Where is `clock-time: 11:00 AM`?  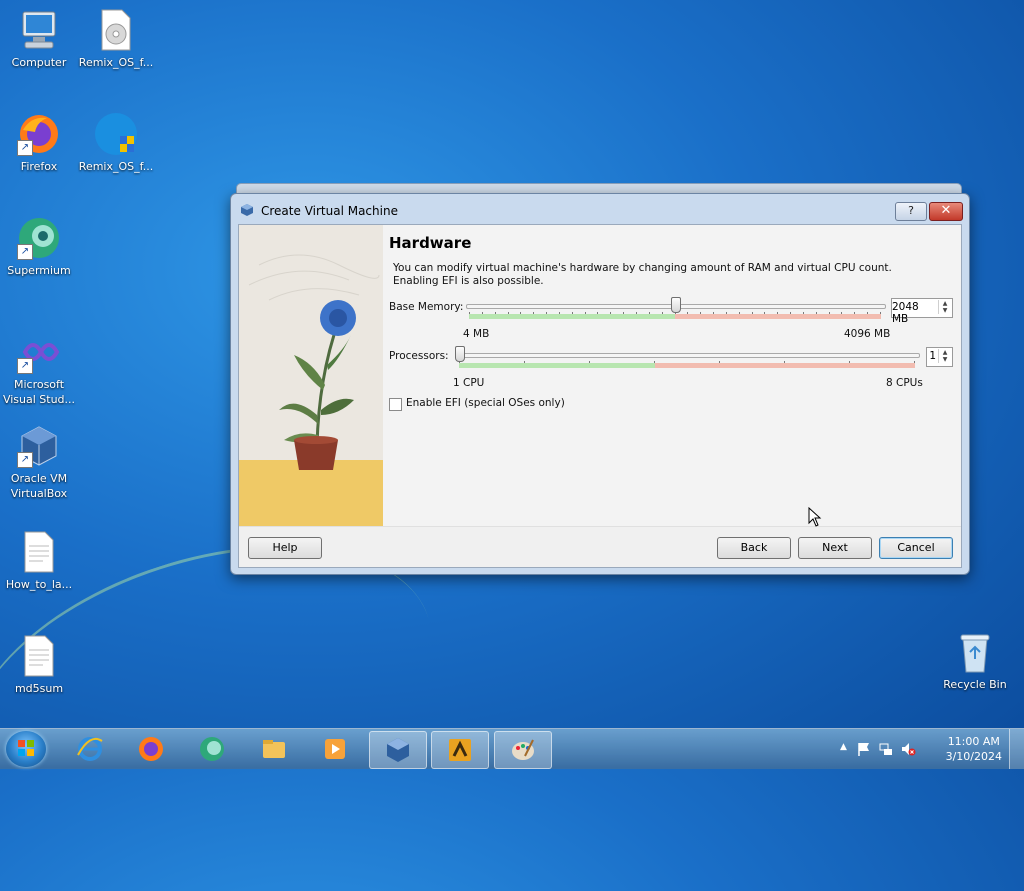 clock-time: 11:00 AM is located at coordinates (973, 741).